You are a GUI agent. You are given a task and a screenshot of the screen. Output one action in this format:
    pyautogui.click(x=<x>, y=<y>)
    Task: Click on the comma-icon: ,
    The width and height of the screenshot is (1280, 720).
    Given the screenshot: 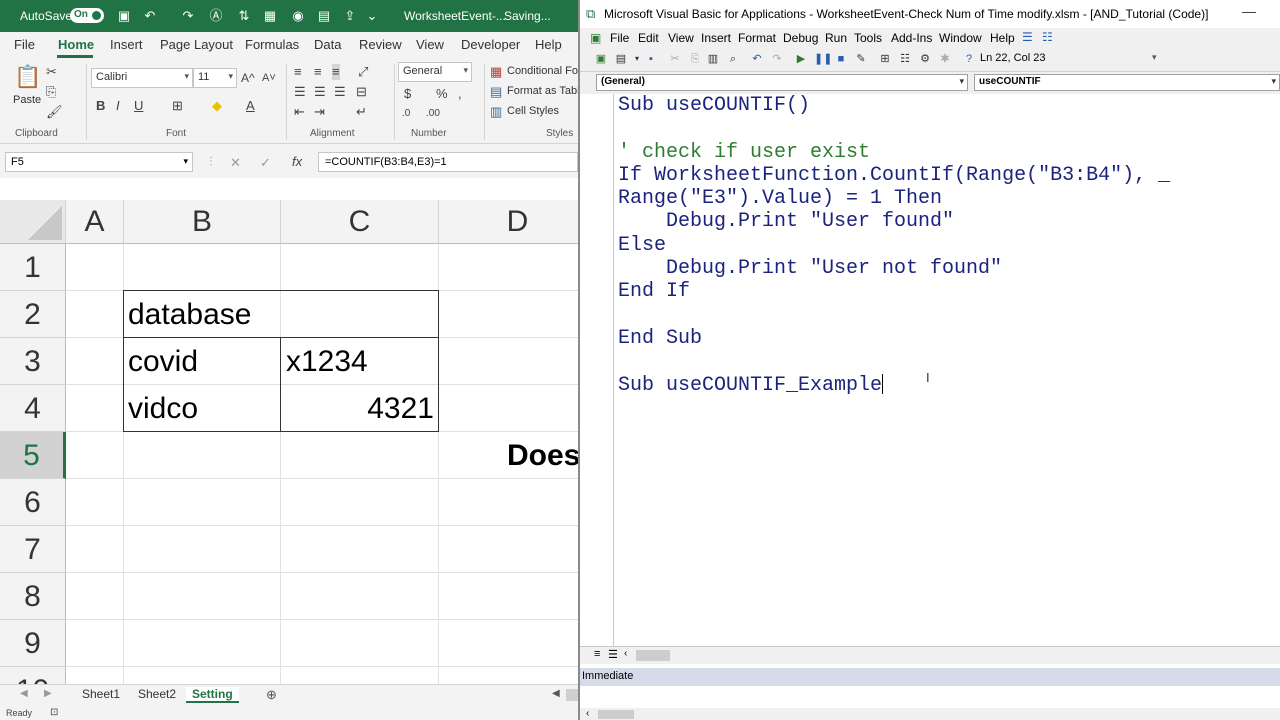 What is the action you would take?
    pyautogui.click(x=460, y=94)
    